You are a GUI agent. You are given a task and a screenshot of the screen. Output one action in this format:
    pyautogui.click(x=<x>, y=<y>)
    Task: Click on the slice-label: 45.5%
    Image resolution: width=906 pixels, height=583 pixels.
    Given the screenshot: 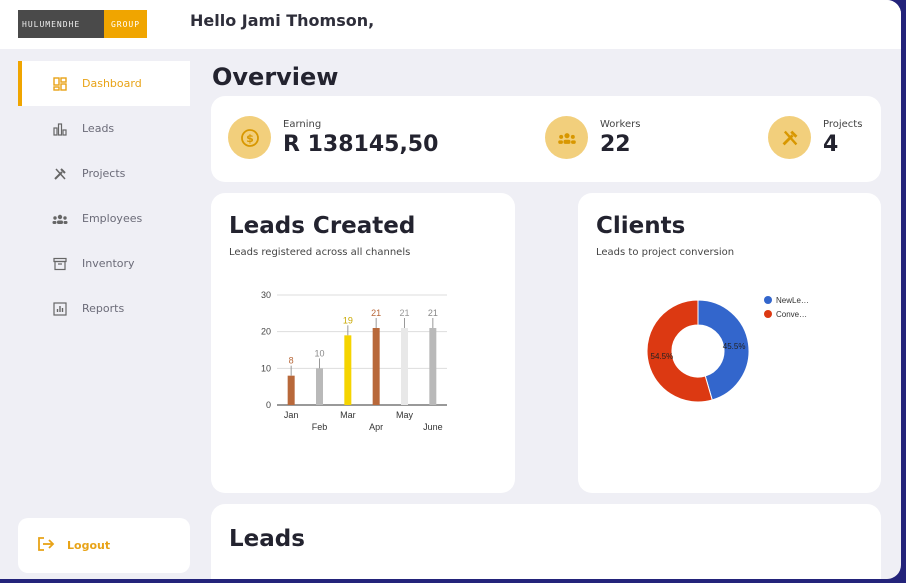 What is the action you would take?
    pyautogui.click(x=734, y=346)
    